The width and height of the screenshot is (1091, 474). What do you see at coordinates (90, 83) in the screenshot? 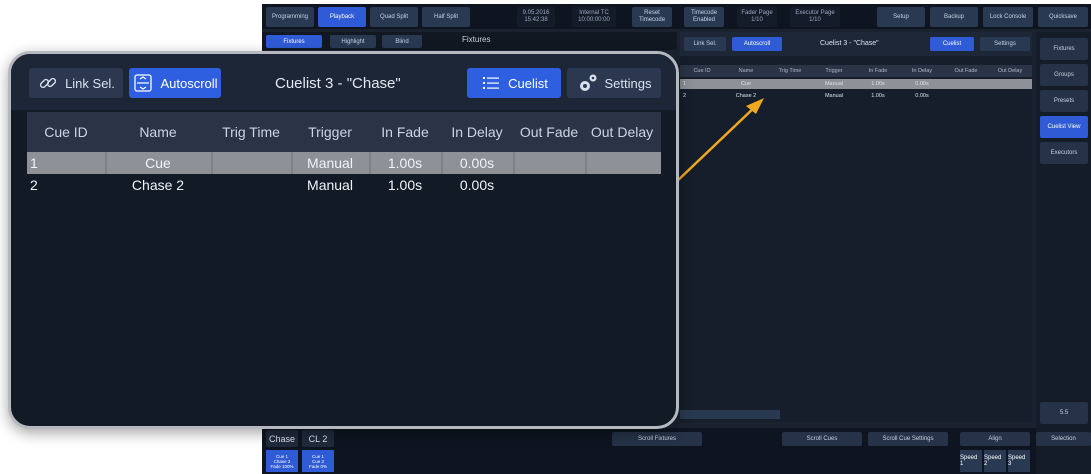
I see `link-sel-label: Link Sel.` at bounding box center [90, 83].